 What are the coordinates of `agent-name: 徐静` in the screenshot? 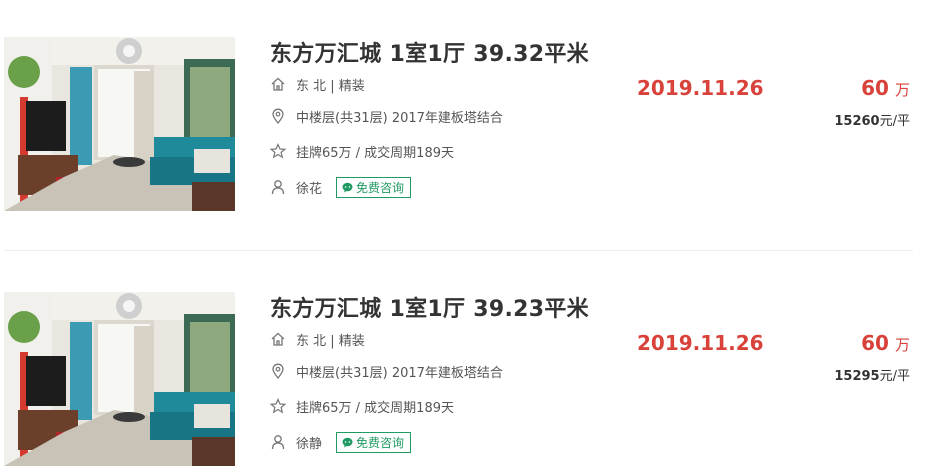 It's located at (309, 442).